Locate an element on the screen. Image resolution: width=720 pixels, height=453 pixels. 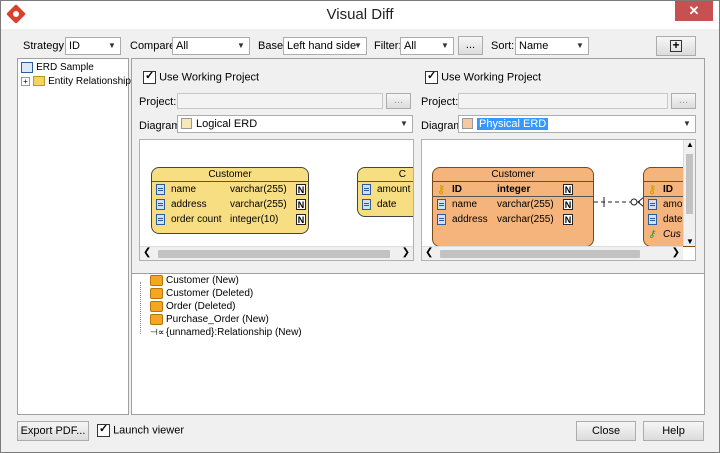
list-item: Customer (New) is located at coordinates (194, 280).